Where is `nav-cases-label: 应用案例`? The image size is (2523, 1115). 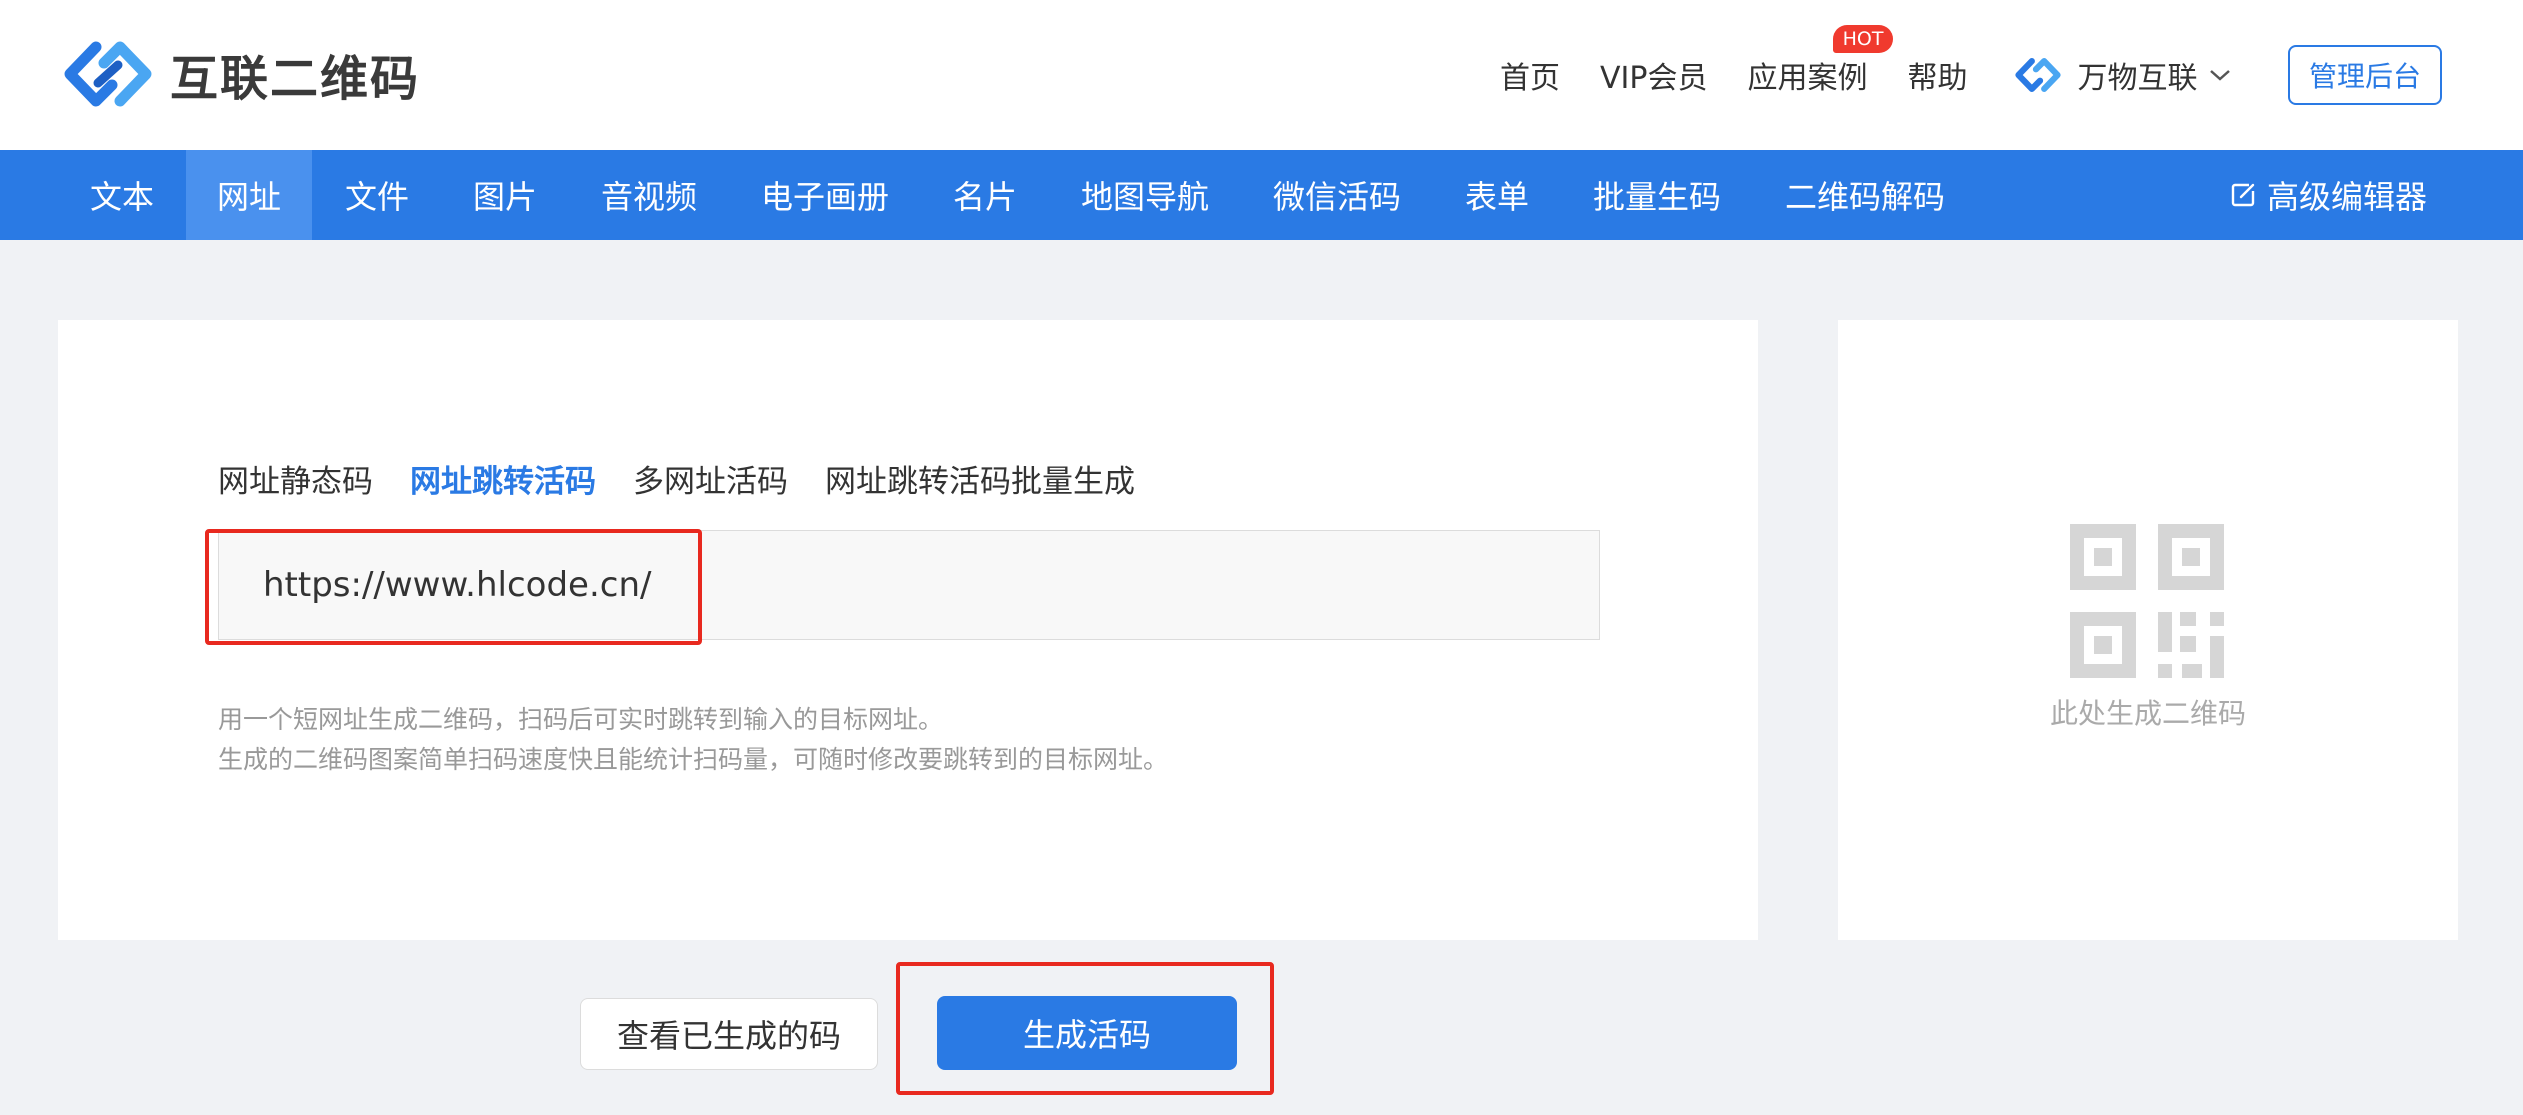 nav-cases-label: 应用案例 is located at coordinates (1807, 78).